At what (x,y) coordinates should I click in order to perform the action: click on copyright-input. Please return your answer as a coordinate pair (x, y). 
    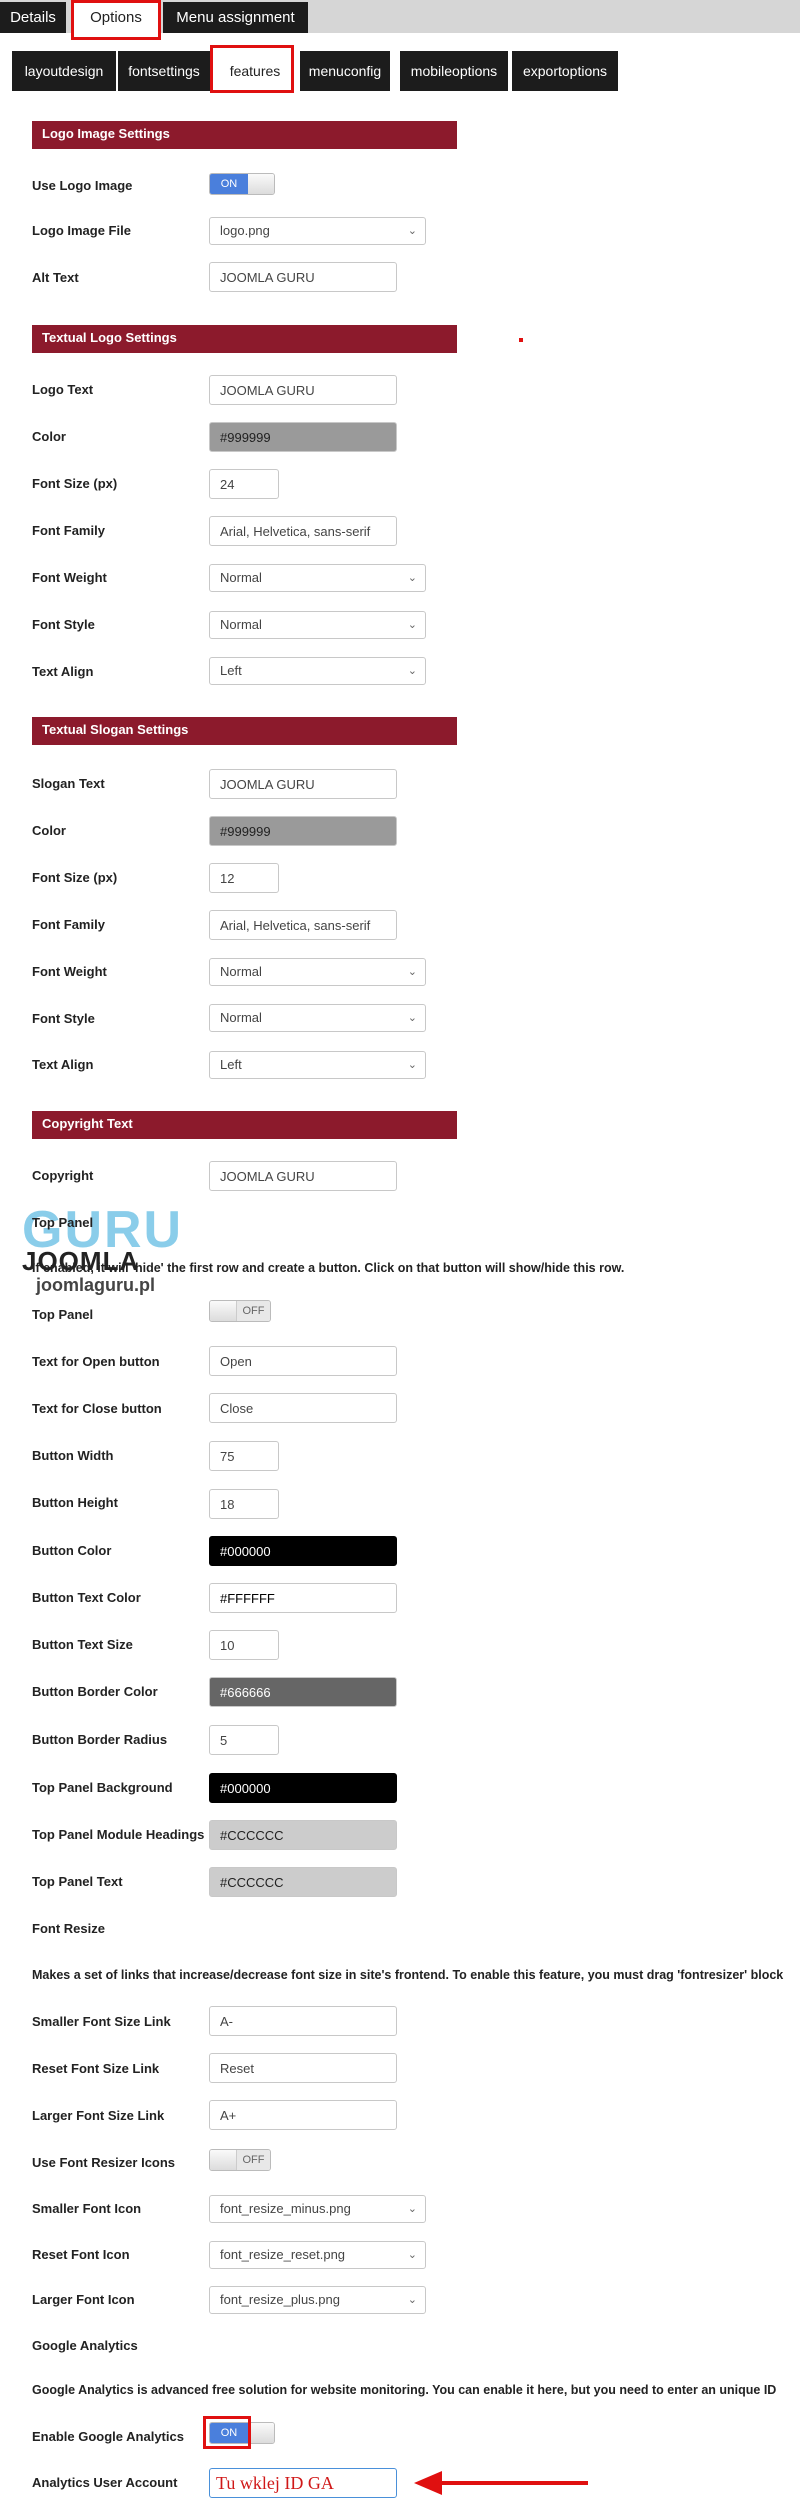
    Looking at the image, I should click on (303, 1176).